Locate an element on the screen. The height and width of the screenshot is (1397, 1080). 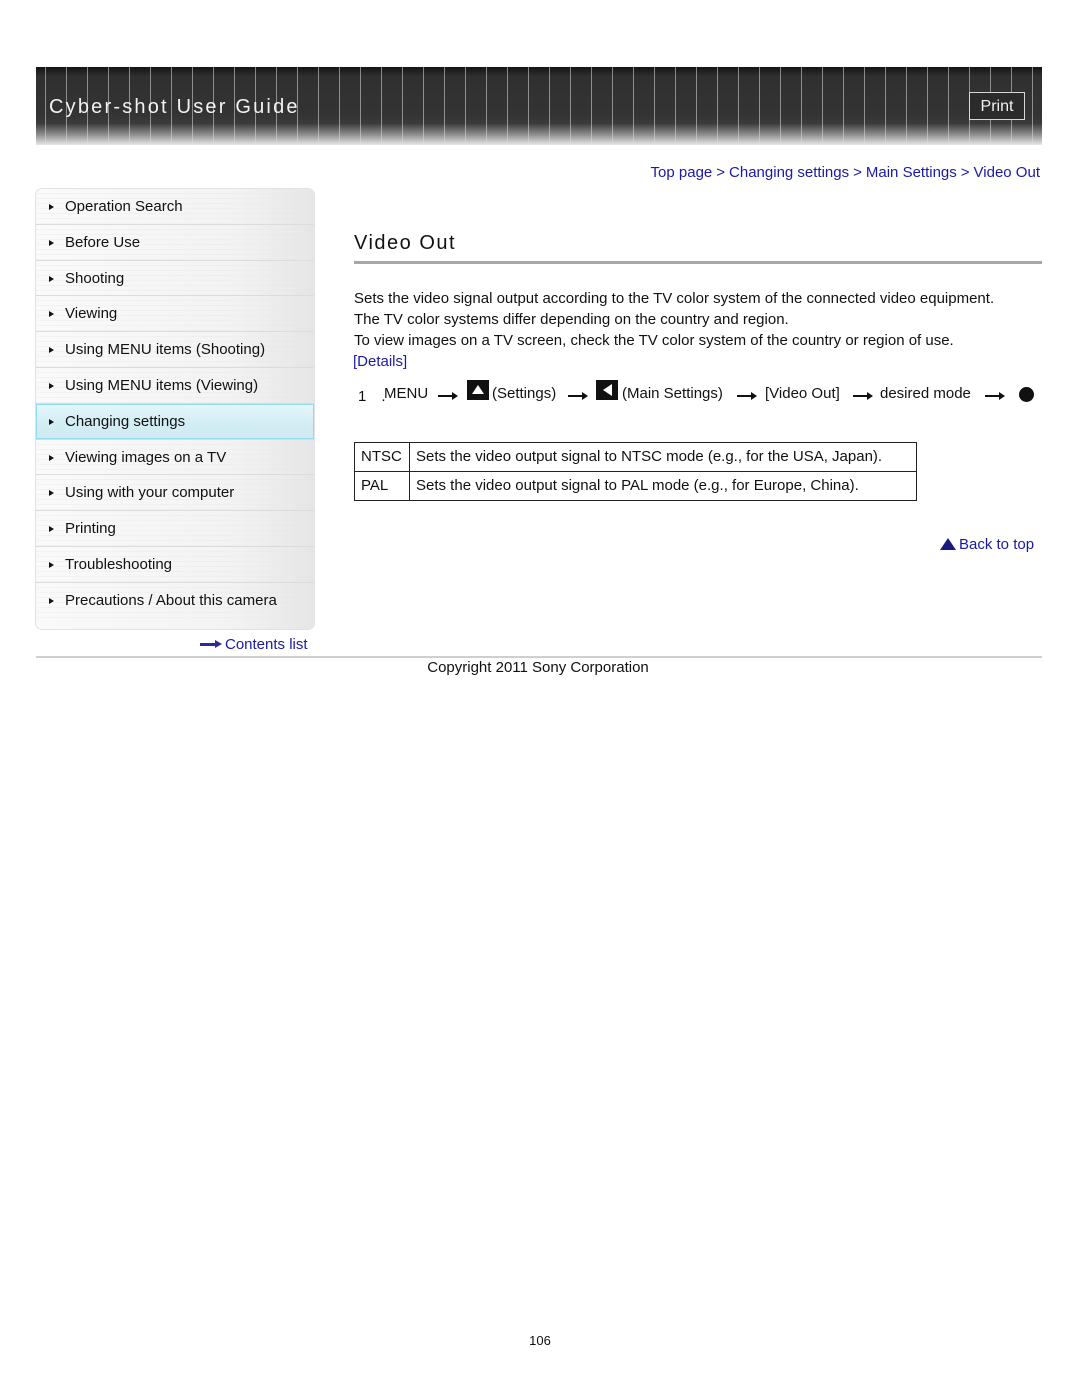
contents-list-link: Contents list is located at coordinates (254, 644).